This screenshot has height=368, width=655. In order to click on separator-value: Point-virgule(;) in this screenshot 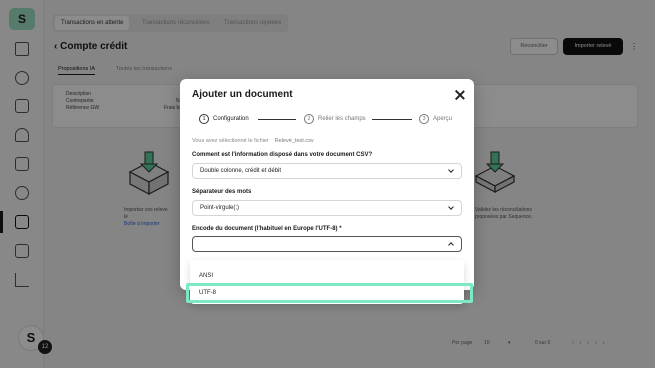, I will do `click(220, 208)`.